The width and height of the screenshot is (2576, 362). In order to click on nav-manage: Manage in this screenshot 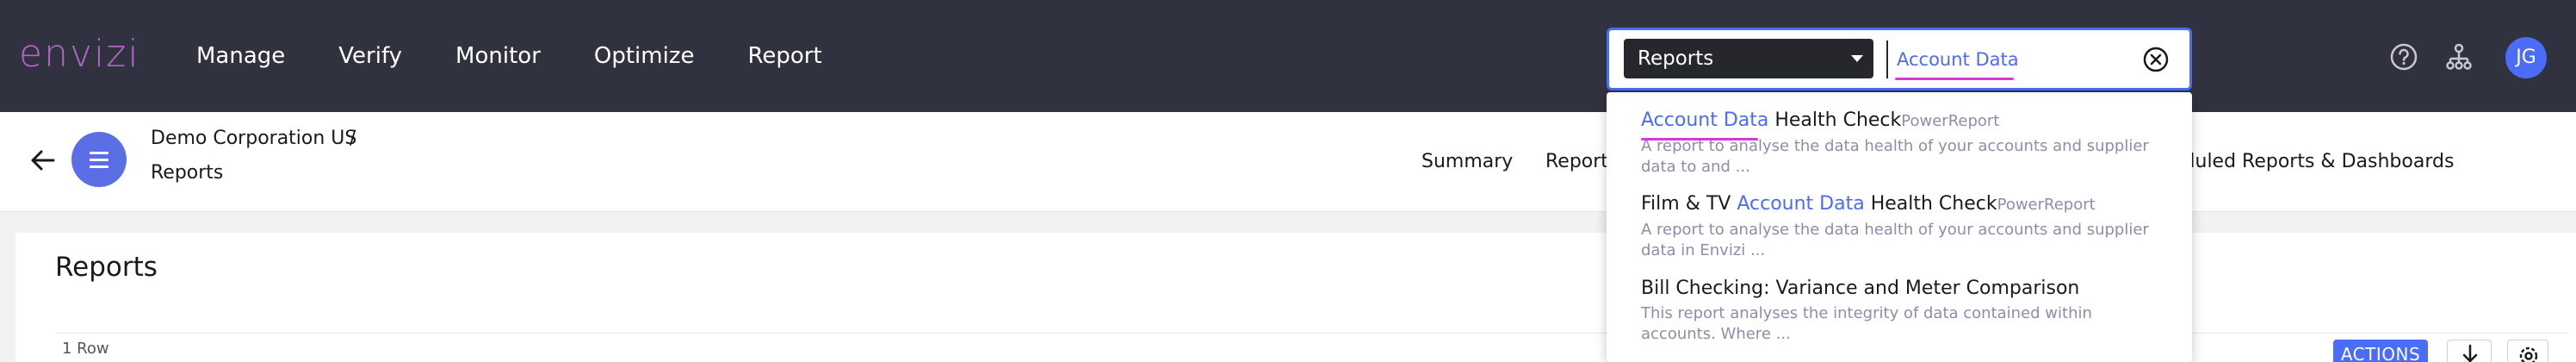, I will do `click(241, 56)`.